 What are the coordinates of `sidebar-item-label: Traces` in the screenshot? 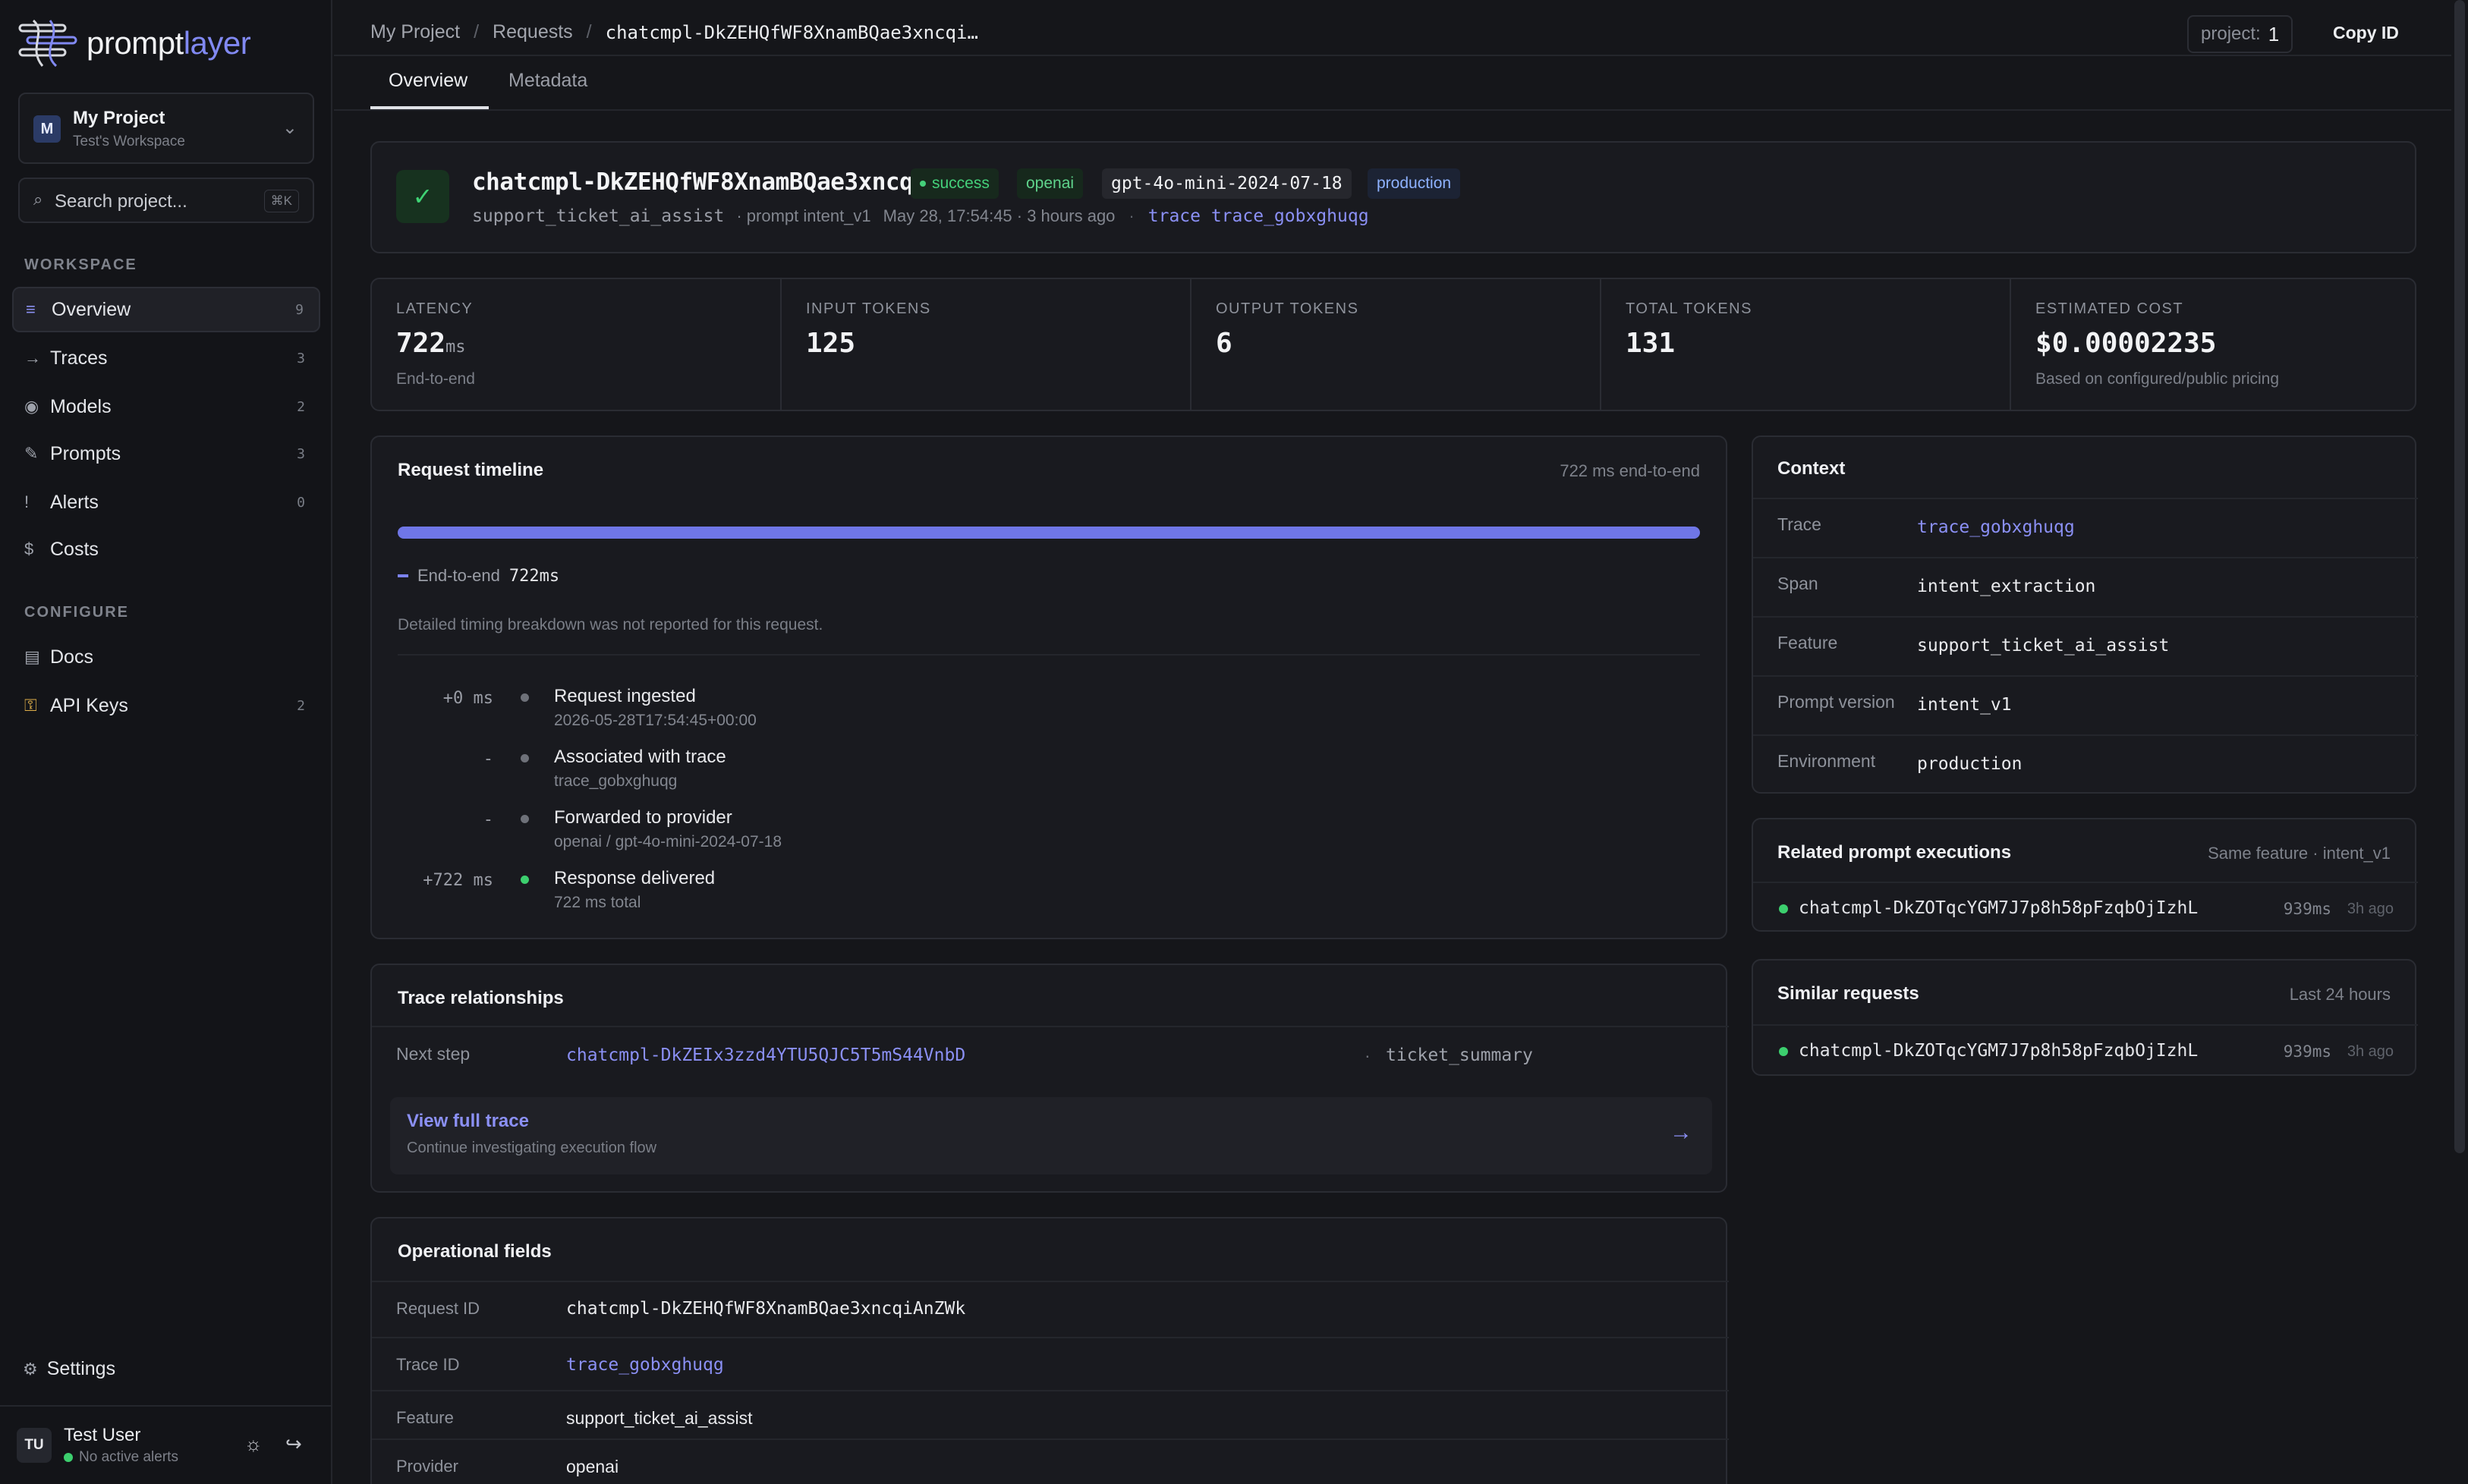 It's located at (79, 358).